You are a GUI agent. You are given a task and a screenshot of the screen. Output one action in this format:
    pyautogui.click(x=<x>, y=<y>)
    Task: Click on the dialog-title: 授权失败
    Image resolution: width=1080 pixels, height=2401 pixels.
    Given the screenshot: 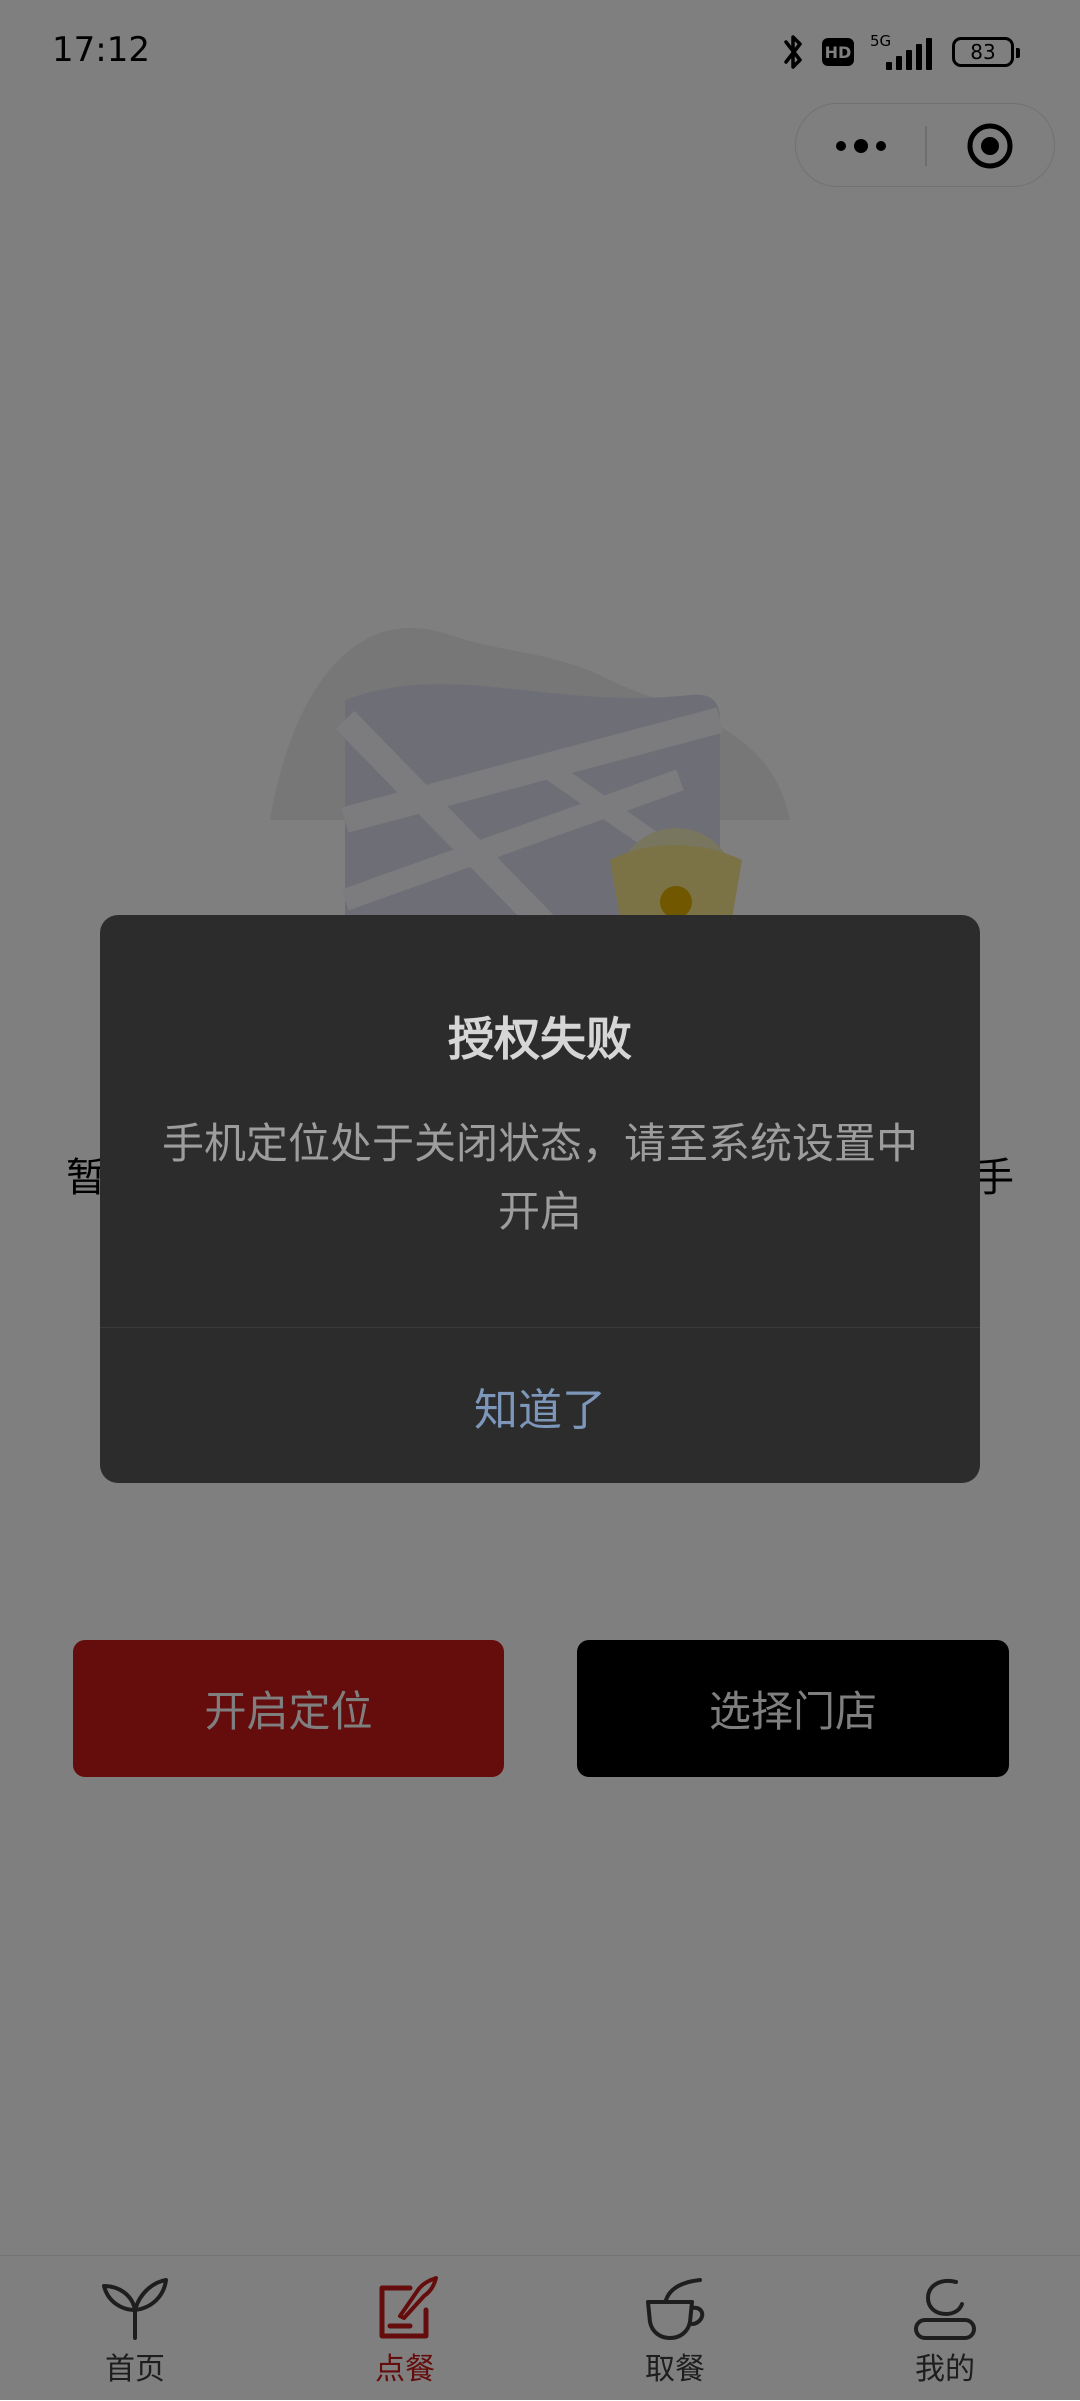 What is the action you would take?
    pyautogui.click(x=540, y=1039)
    